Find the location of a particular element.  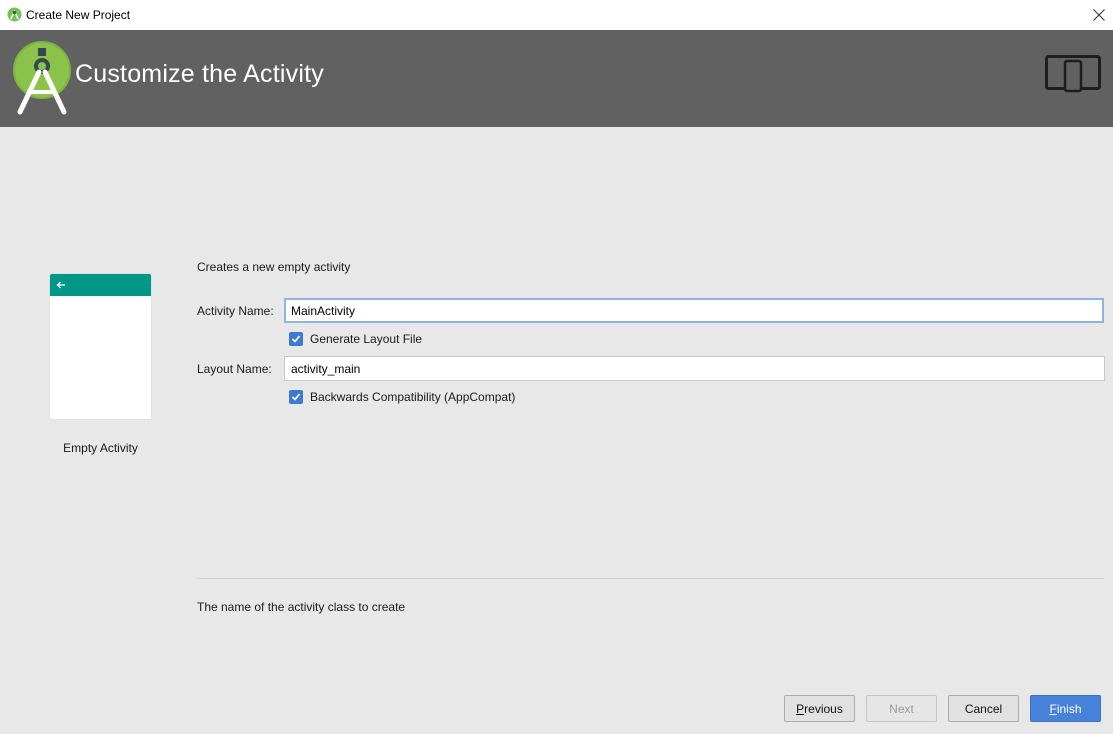

activity-name-input is located at coordinates (694, 310).